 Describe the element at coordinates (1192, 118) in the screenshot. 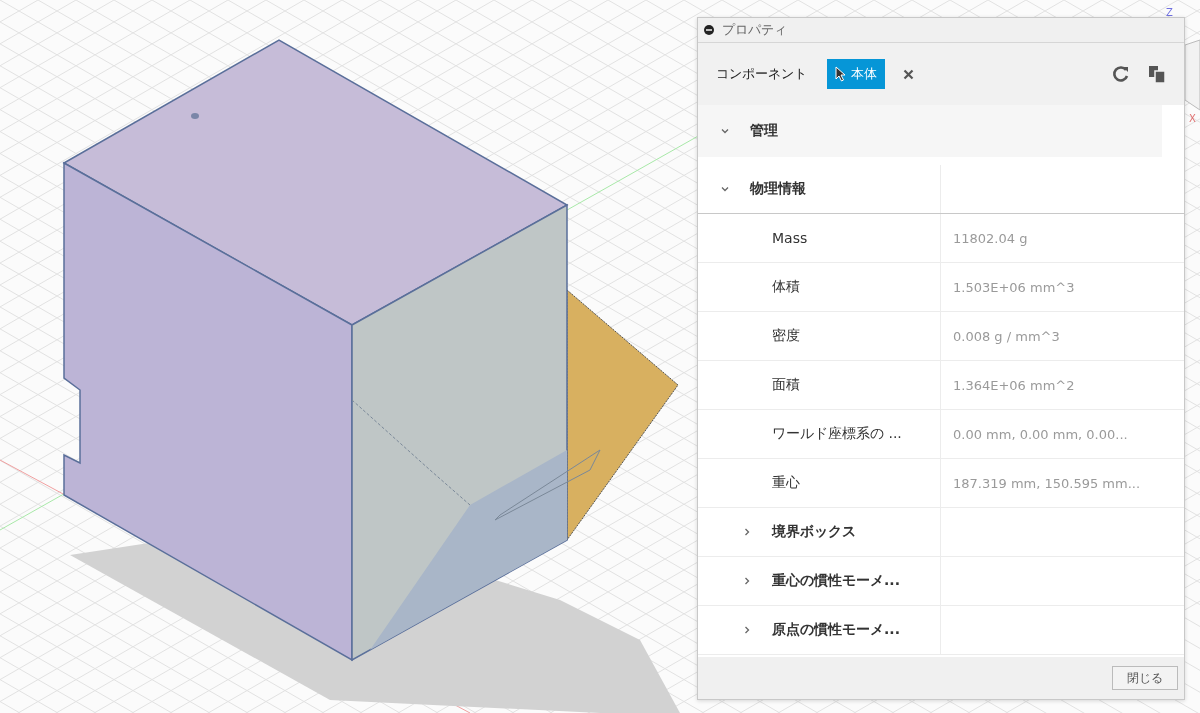

I see `x-axis-label: X` at that location.